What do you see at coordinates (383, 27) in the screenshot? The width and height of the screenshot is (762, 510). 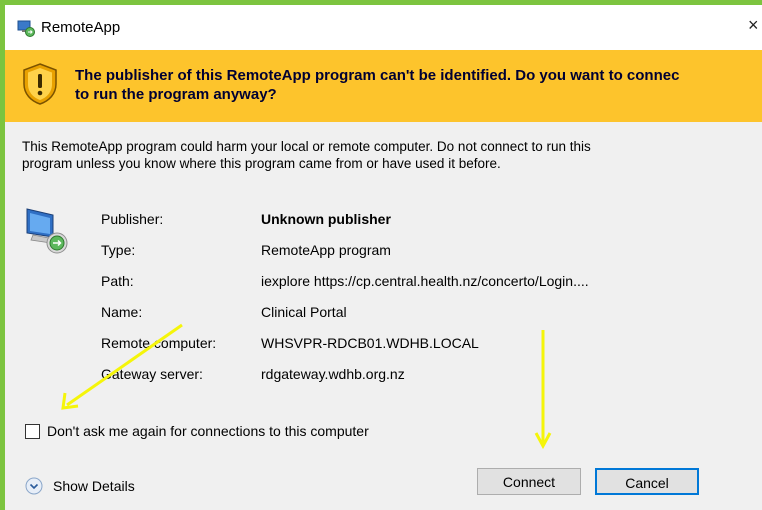 I see `title-bar: RemoteApp ×` at bounding box center [383, 27].